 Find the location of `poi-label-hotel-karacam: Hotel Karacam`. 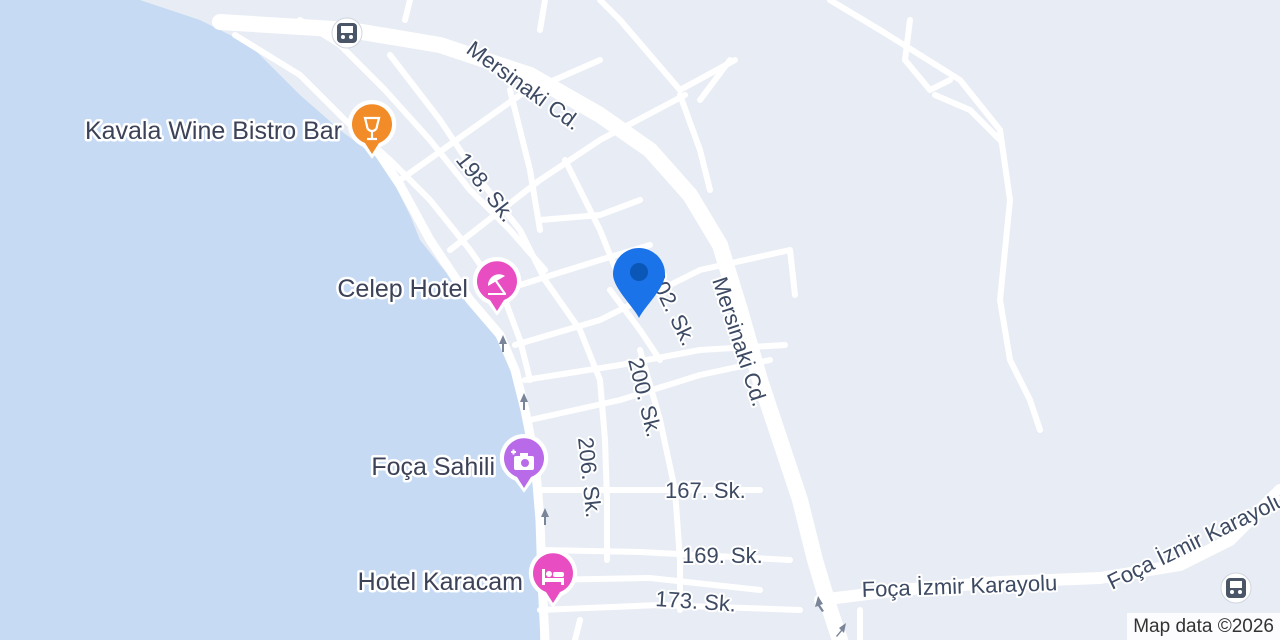

poi-label-hotel-karacam: Hotel Karacam is located at coordinates (440, 582).